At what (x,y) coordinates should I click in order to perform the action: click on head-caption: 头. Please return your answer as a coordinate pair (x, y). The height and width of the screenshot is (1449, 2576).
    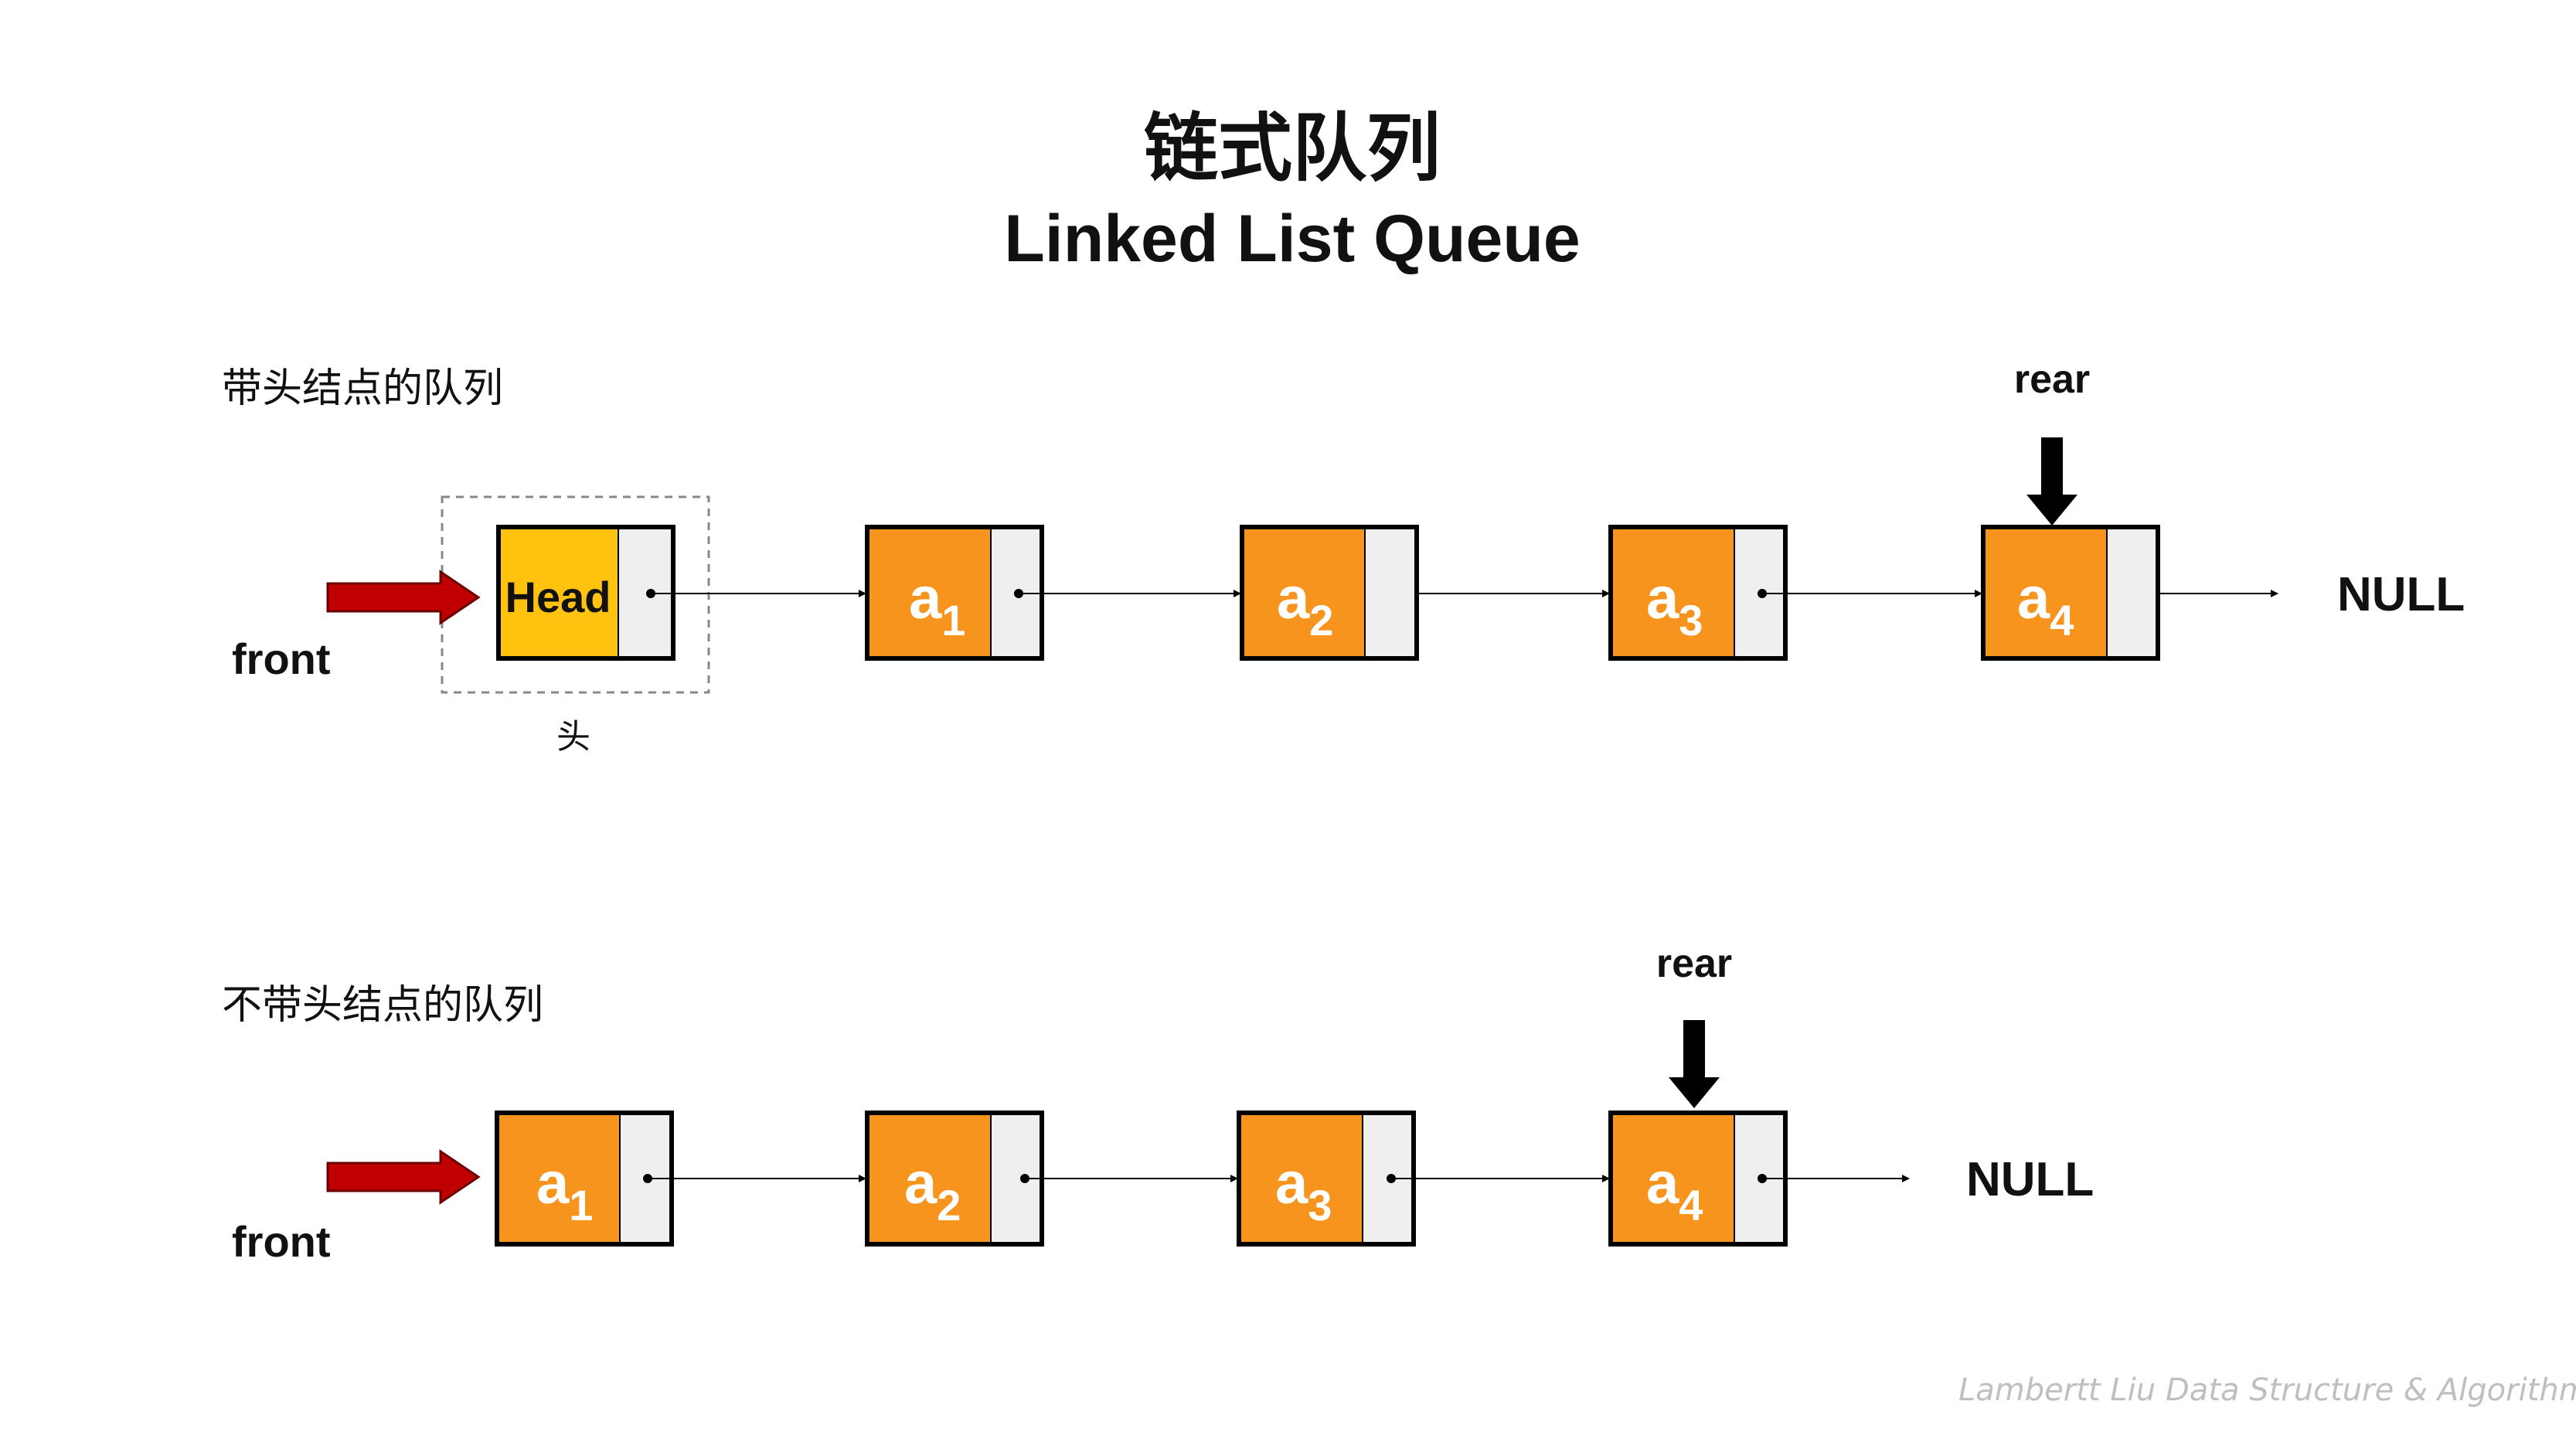
    Looking at the image, I should click on (573, 737).